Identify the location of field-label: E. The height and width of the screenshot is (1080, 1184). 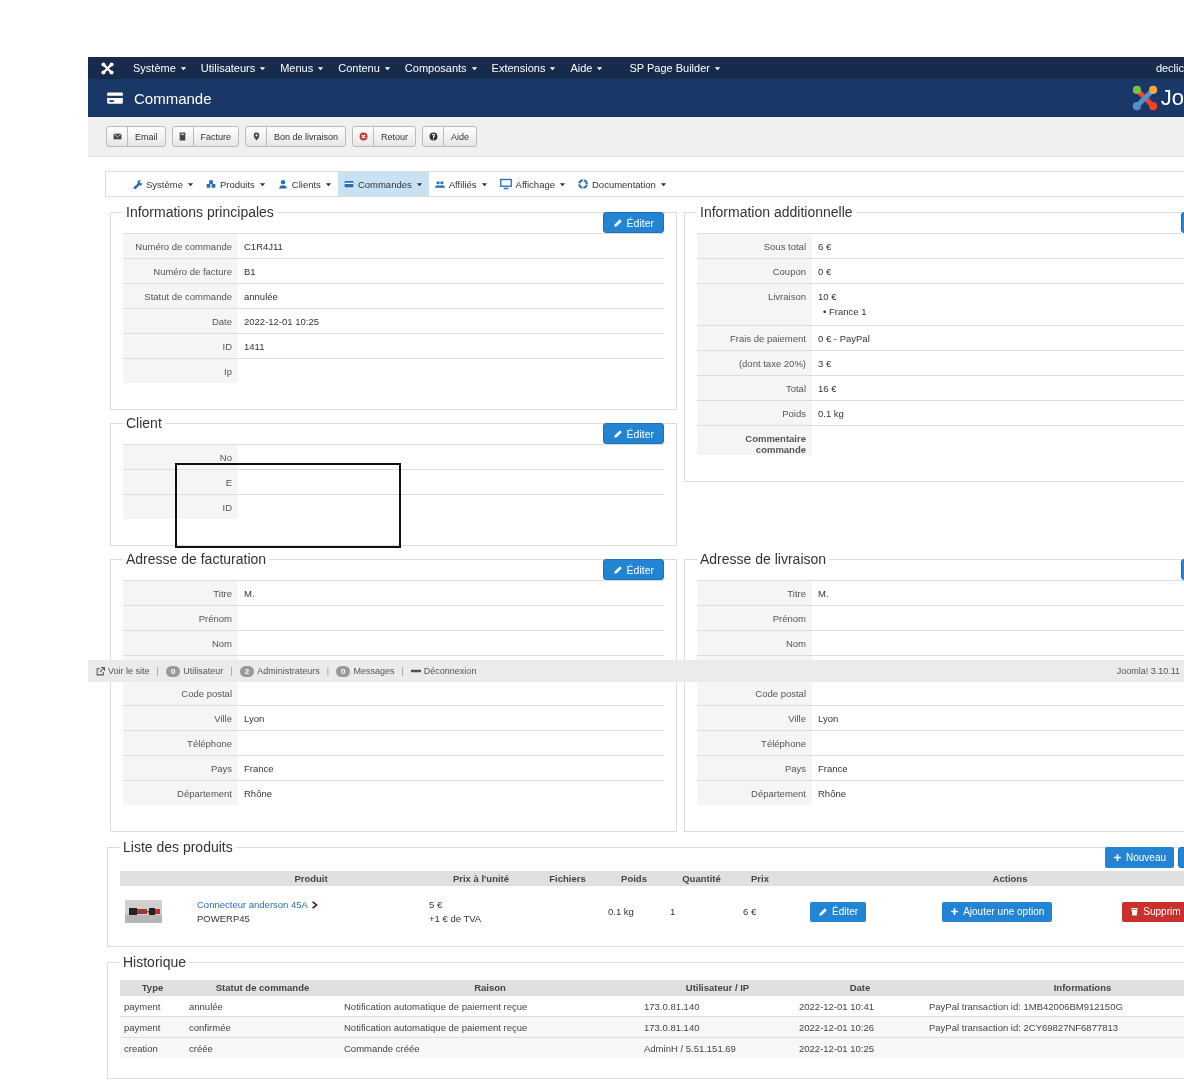
(228, 482).